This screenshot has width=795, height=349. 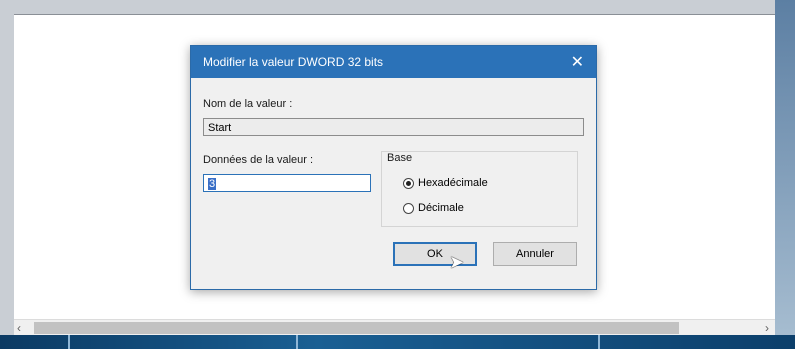 What do you see at coordinates (441, 208) in the screenshot?
I see `radio-decimal-label: Décimale` at bounding box center [441, 208].